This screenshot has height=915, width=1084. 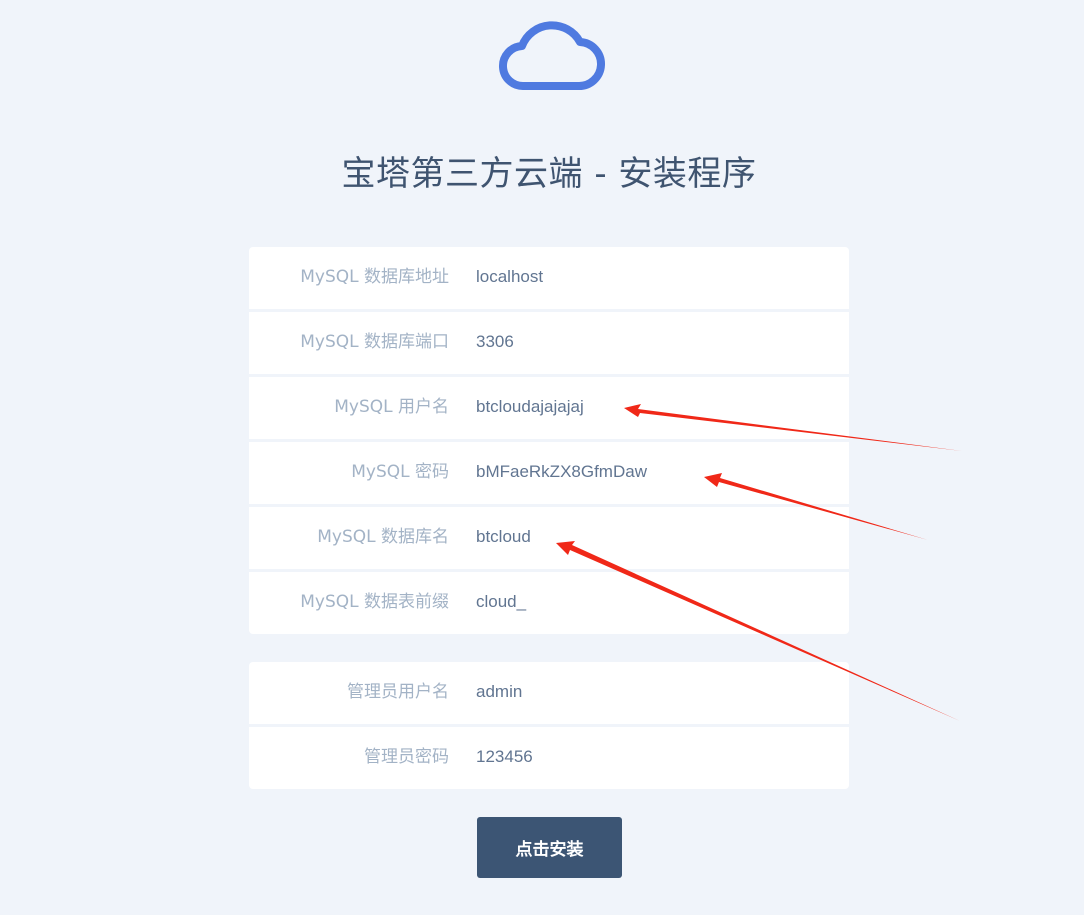 I want to click on db-port-row: MySQL 数据库端口, so click(x=549, y=344).